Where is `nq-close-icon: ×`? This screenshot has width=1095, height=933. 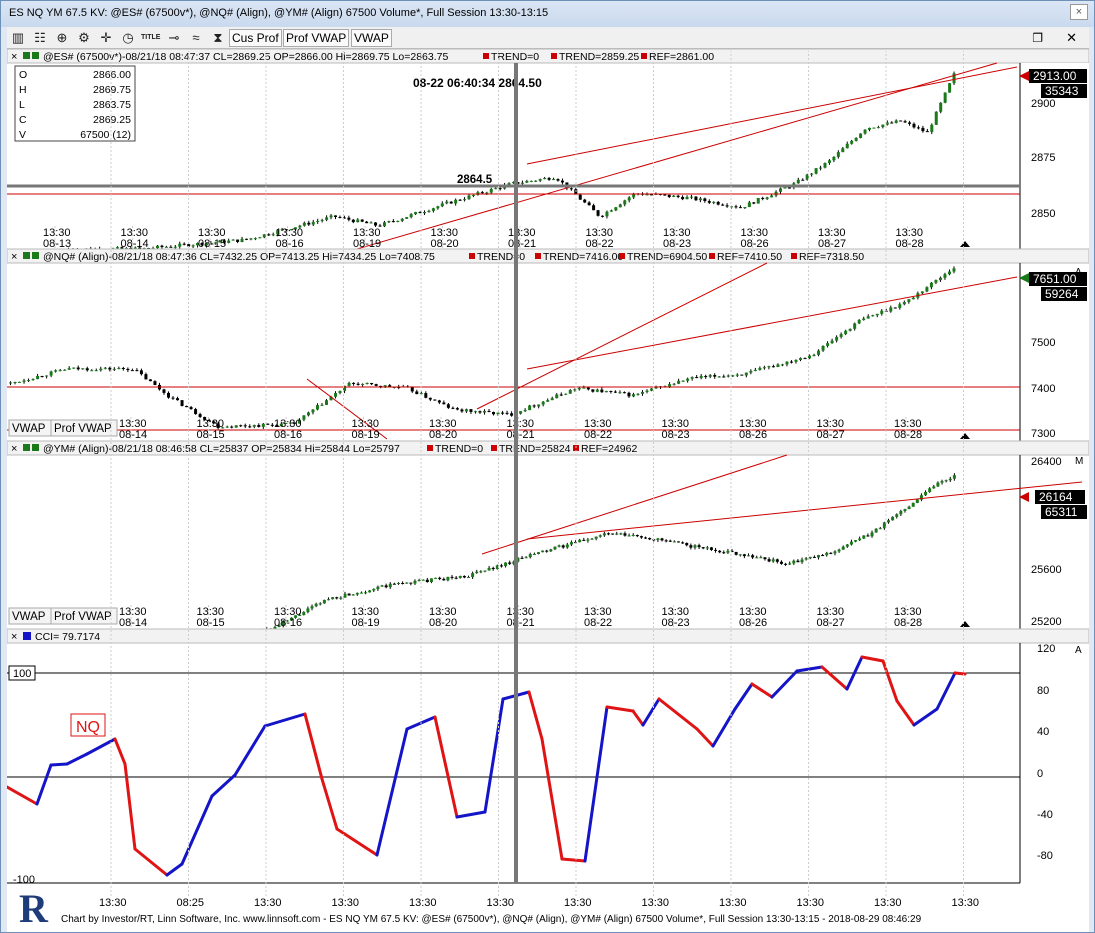 nq-close-icon: × is located at coordinates (14, 257).